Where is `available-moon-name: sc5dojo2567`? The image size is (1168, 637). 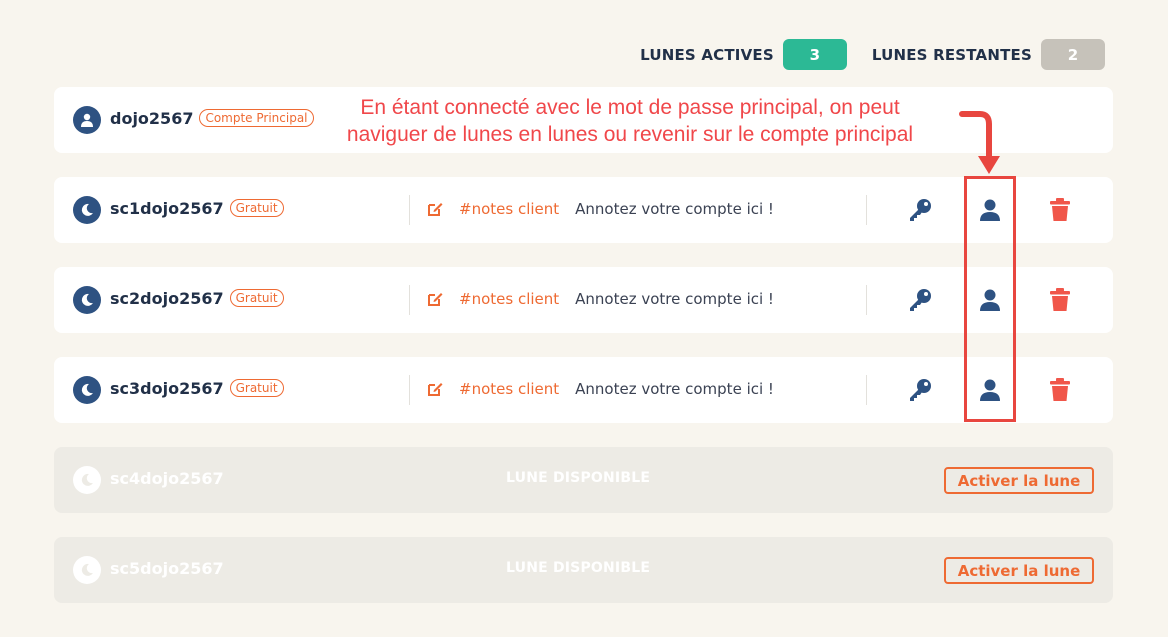
available-moon-name: sc5dojo2567 is located at coordinates (167, 568).